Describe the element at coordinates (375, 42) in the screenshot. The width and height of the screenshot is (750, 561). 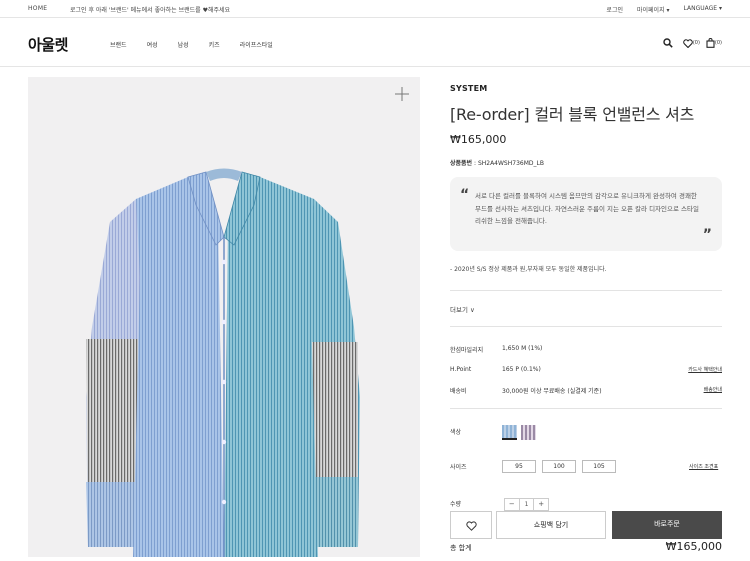
I see `main-header: 아울렛 브랜드 여성 남성 키즈 라이프스타일 (0) (0)` at that location.